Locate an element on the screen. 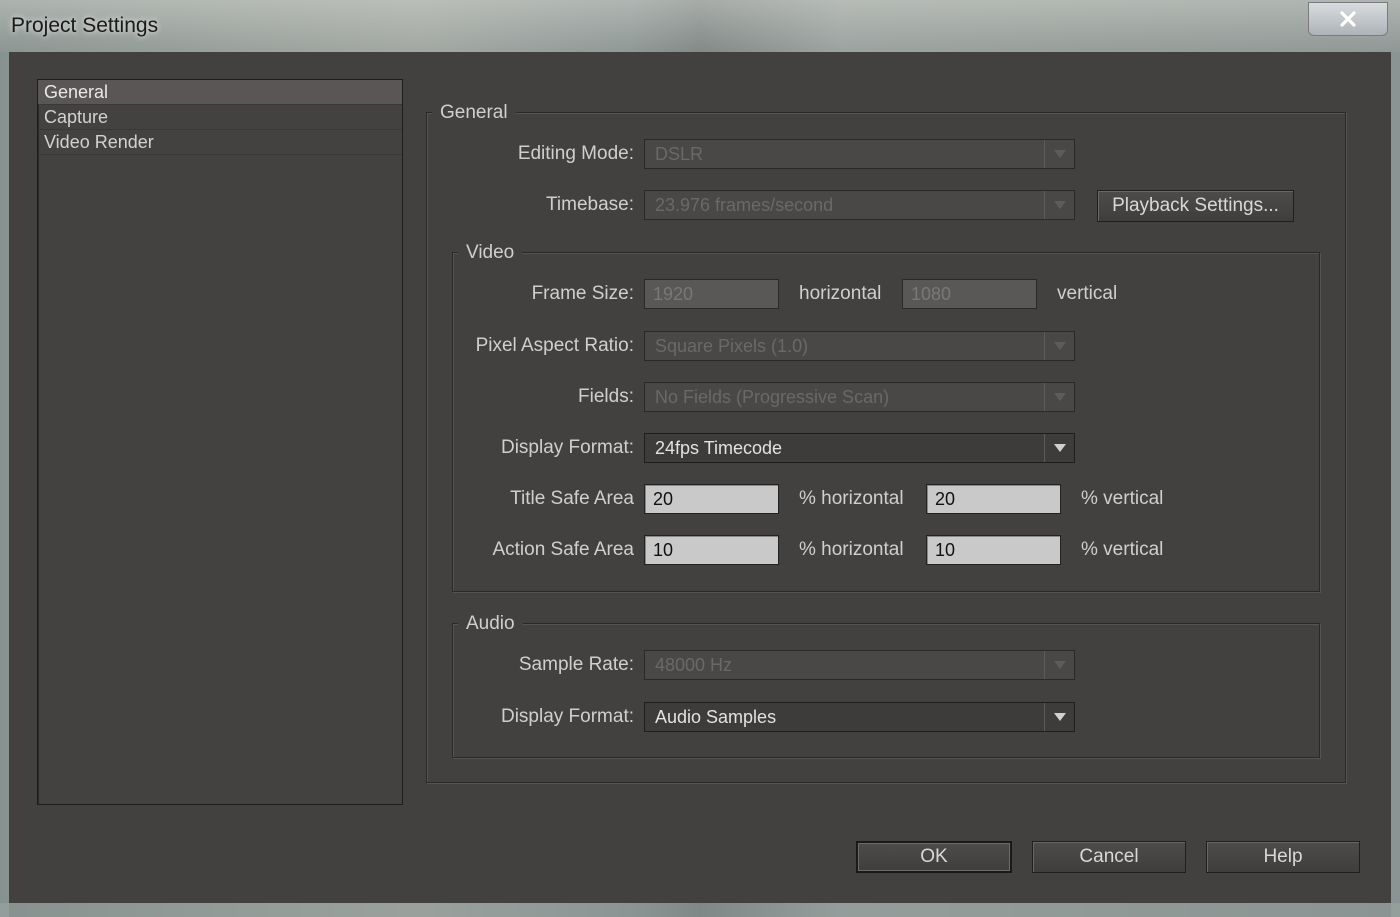  title-bar: Project Settings is located at coordinates (700, 26).